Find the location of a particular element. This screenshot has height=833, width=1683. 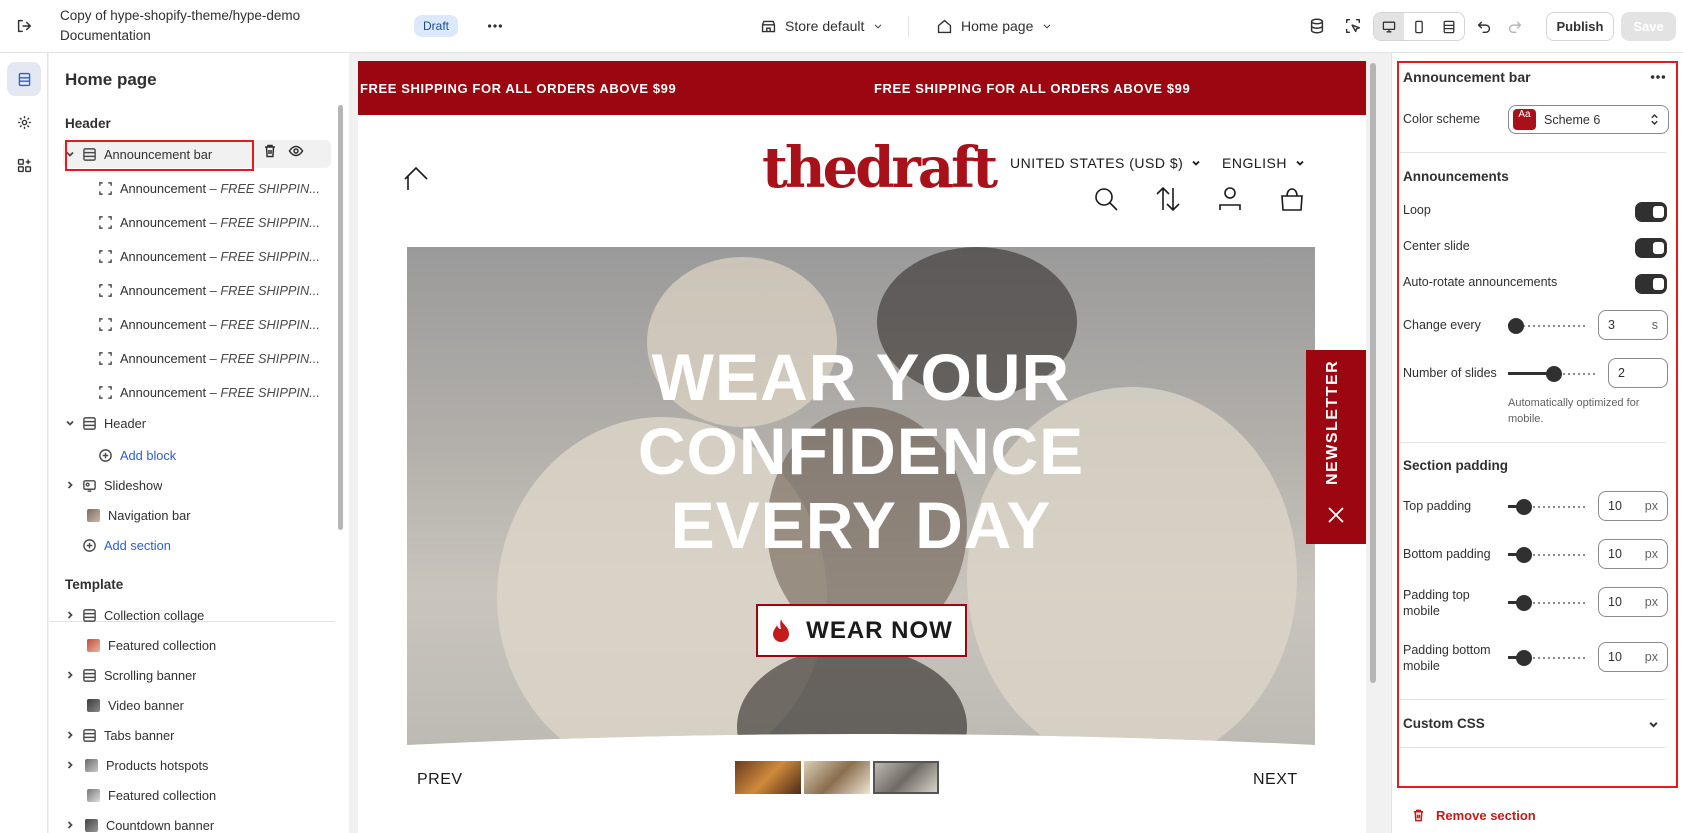

padding-top-mobile-slider is located at coordinates (1548, 603).